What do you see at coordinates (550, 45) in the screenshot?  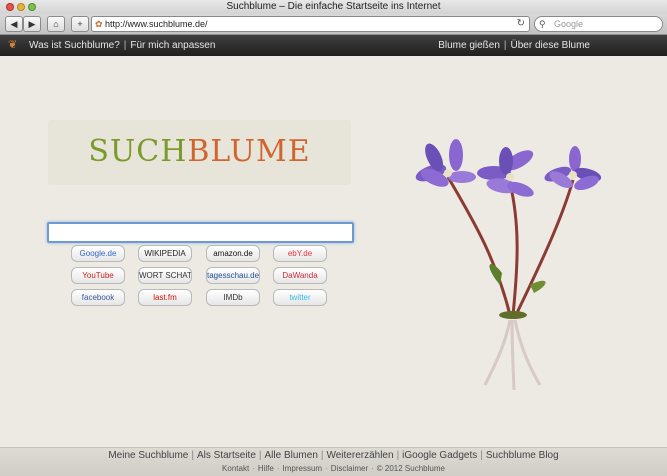 I see `nav-link-ueber-diese-blume: Über diese Blume` at bounding box center [550, 45].